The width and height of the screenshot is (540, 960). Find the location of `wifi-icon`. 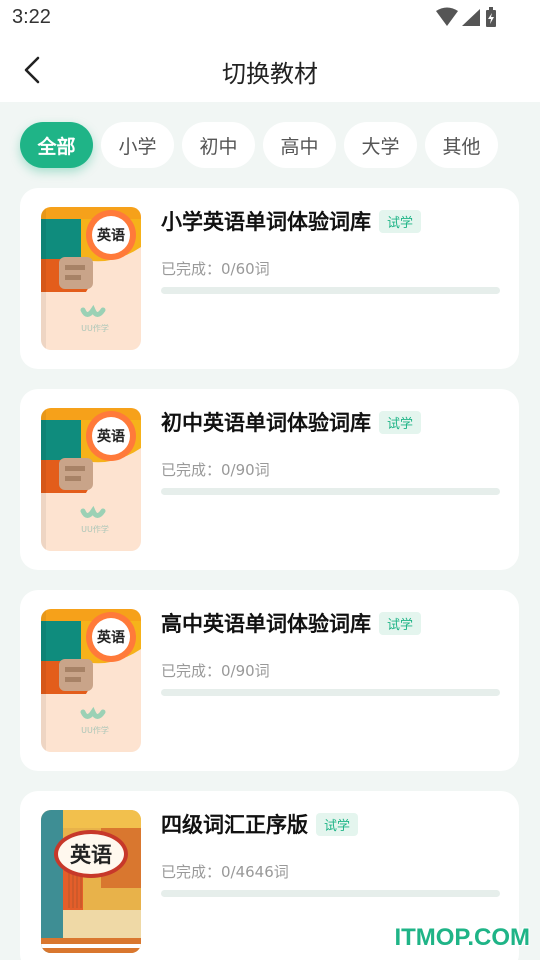

wifi-icon is located at coordinates (447, 16).